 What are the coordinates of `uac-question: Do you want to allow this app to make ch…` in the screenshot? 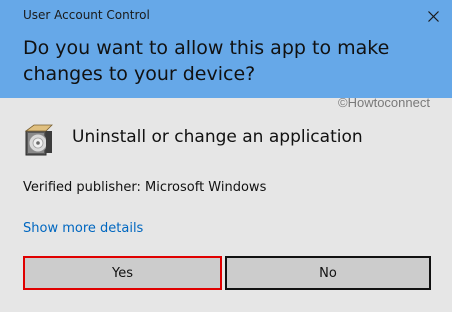 It's located at (206, 61).